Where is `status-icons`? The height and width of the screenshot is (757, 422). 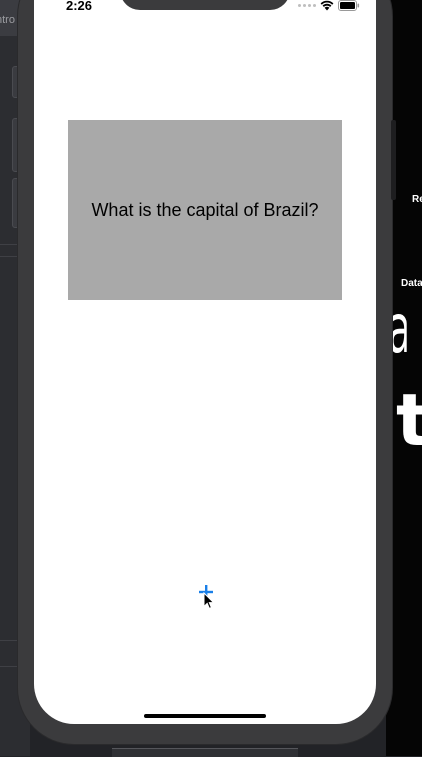
status-icons is located at coordinates (329, 5).